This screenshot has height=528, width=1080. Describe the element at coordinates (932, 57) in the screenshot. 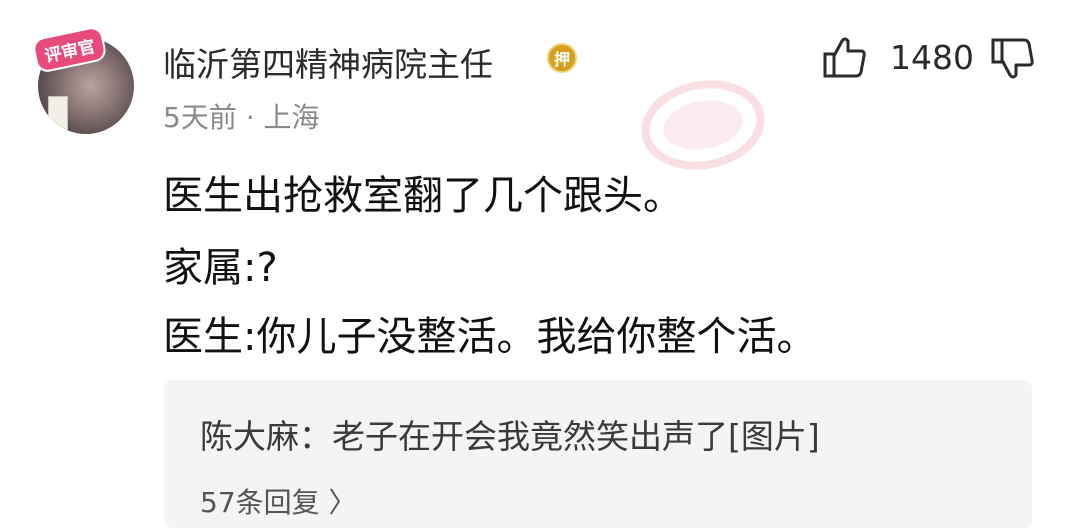

I see `like-count: 1480` at that location.